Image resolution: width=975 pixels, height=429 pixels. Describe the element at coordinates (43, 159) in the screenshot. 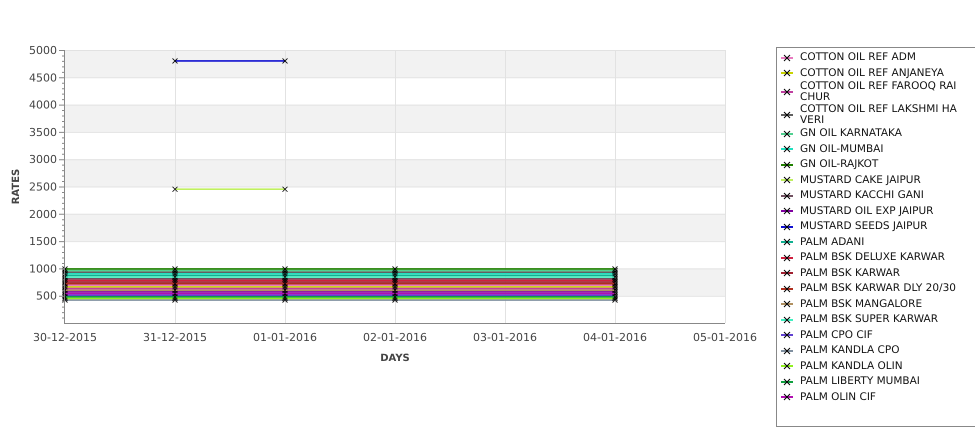

I see `tick-label: 3000` at that location.